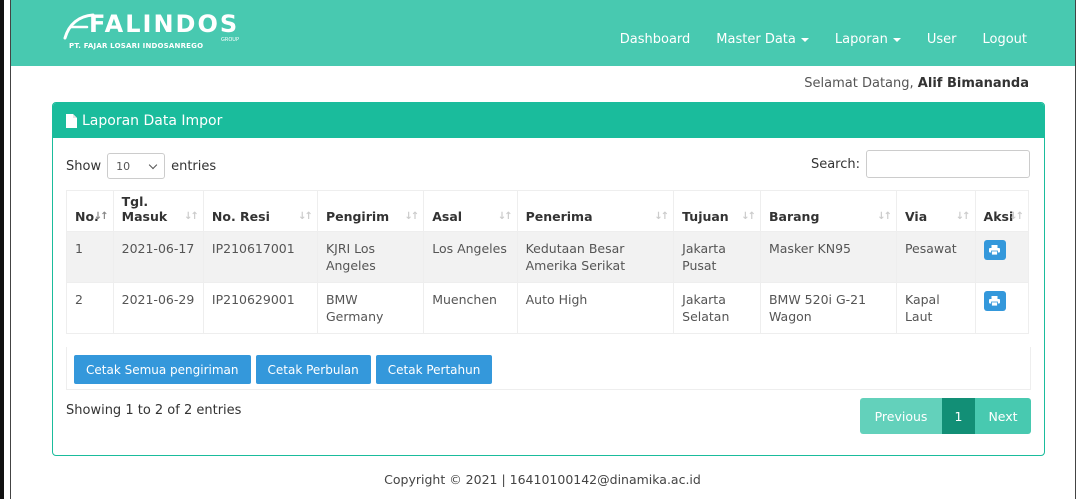 Image resolution: width=1085 pixels, height=499 pixels. I want to click on cell-barang: Masker KN95, so click(828, 257).